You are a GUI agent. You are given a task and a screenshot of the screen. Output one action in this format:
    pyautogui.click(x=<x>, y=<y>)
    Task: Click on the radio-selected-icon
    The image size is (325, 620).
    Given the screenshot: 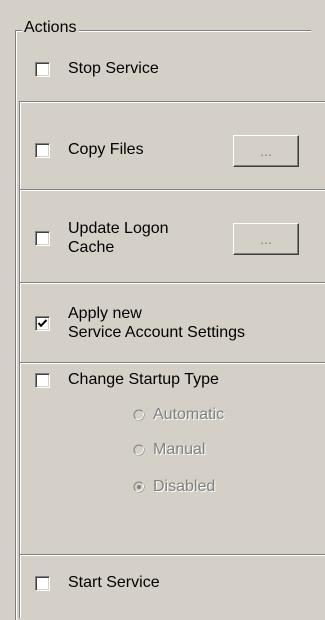 What is the action you would take?
    pyautogui.click(x=139, y=487)
    